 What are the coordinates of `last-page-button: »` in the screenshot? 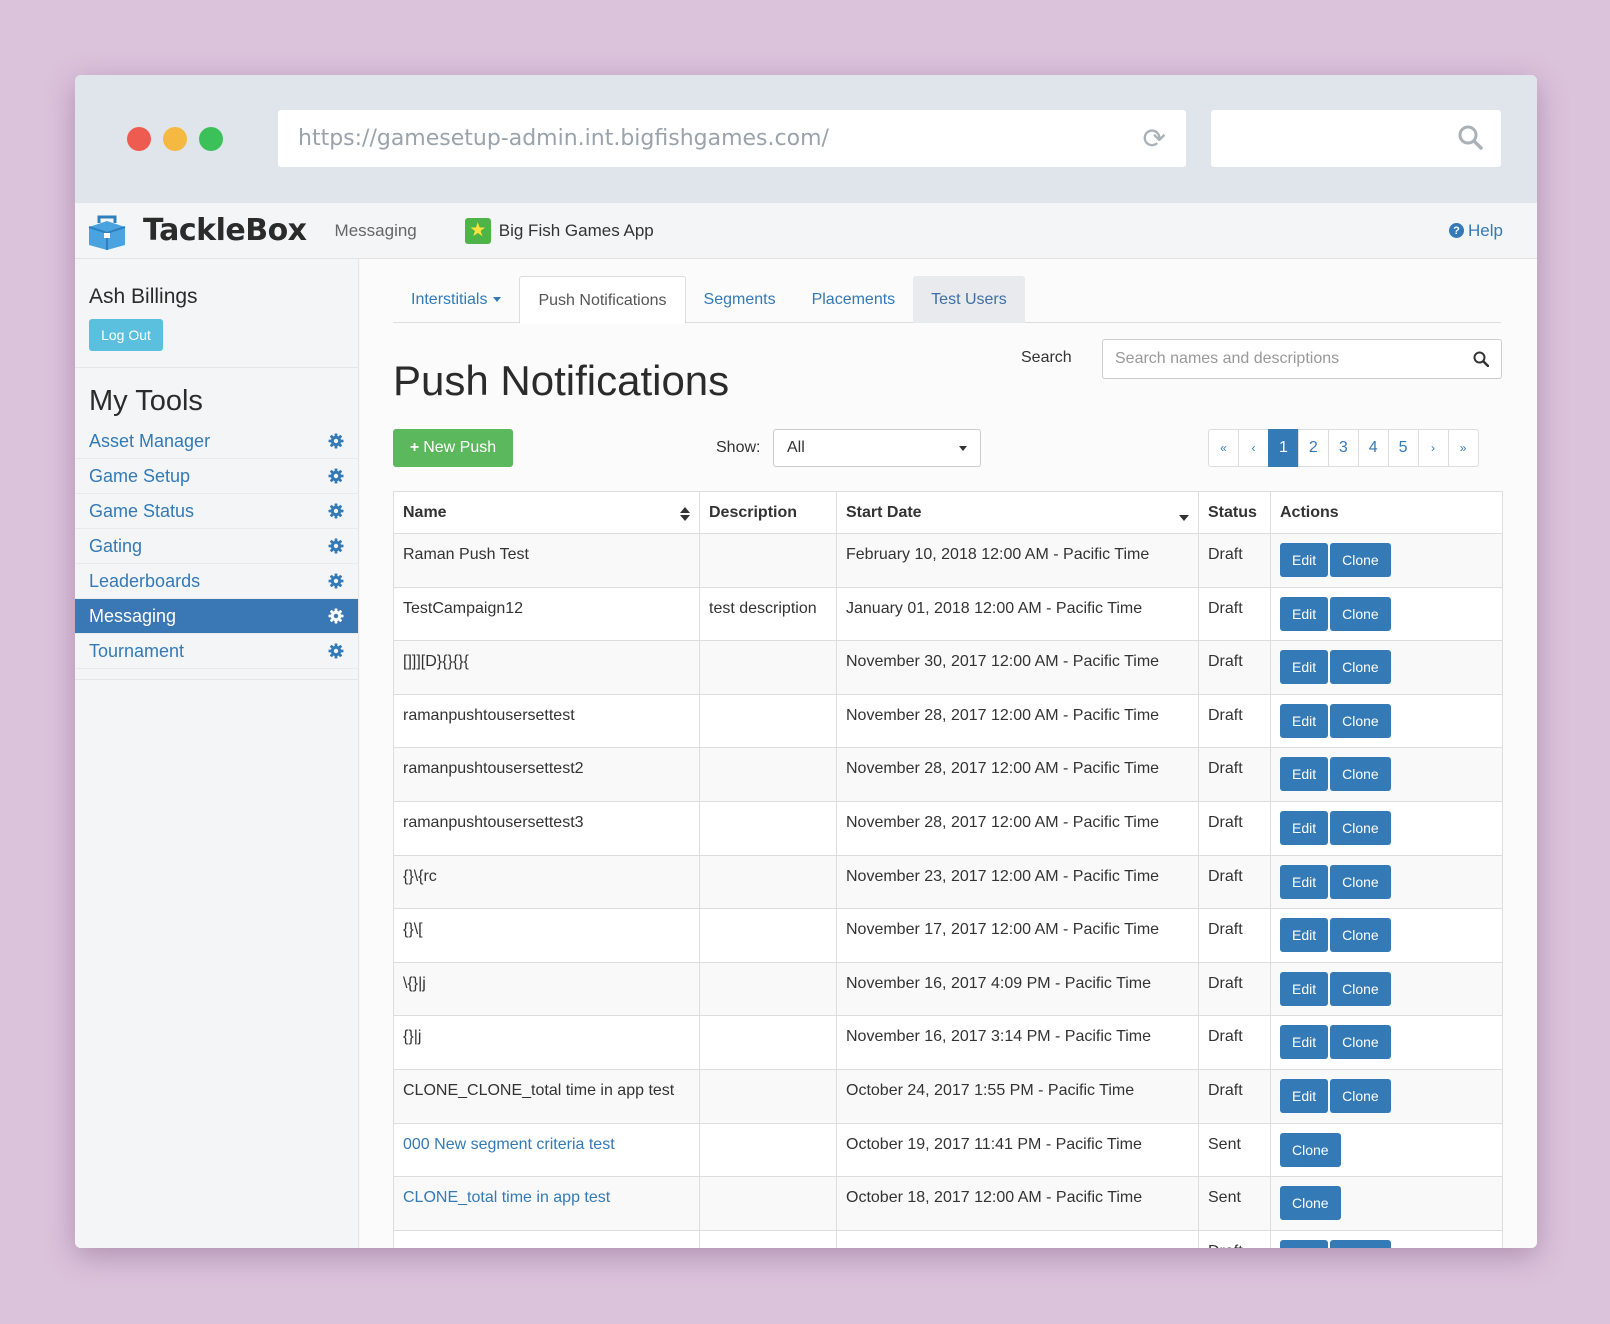 It's located at (1463, 448).